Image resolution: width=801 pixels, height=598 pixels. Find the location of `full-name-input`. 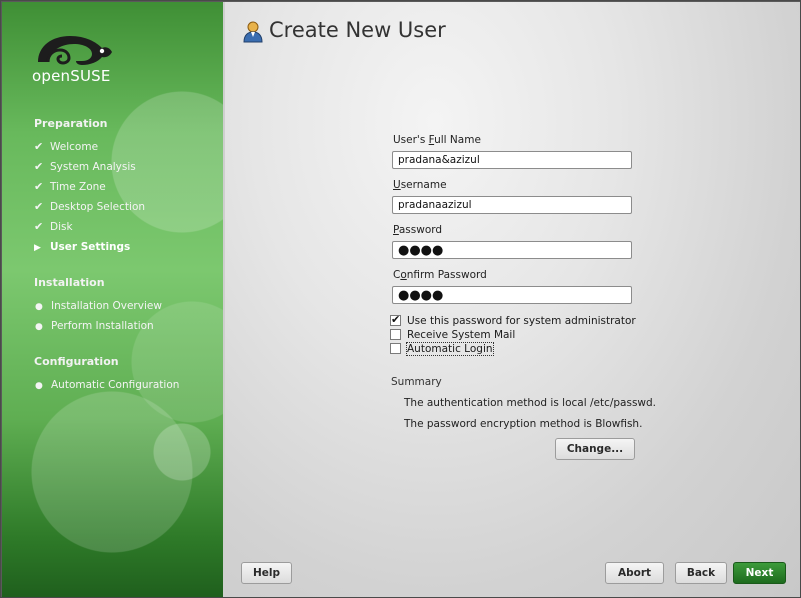

full-name-input is located at coordinates (512, 160).